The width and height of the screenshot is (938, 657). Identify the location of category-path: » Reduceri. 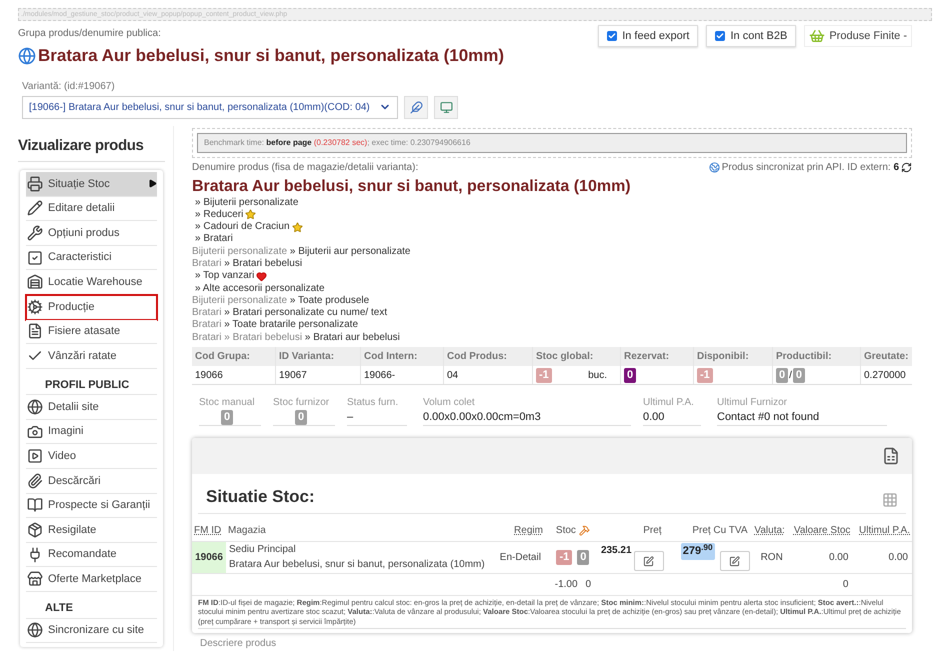
(219, 215).